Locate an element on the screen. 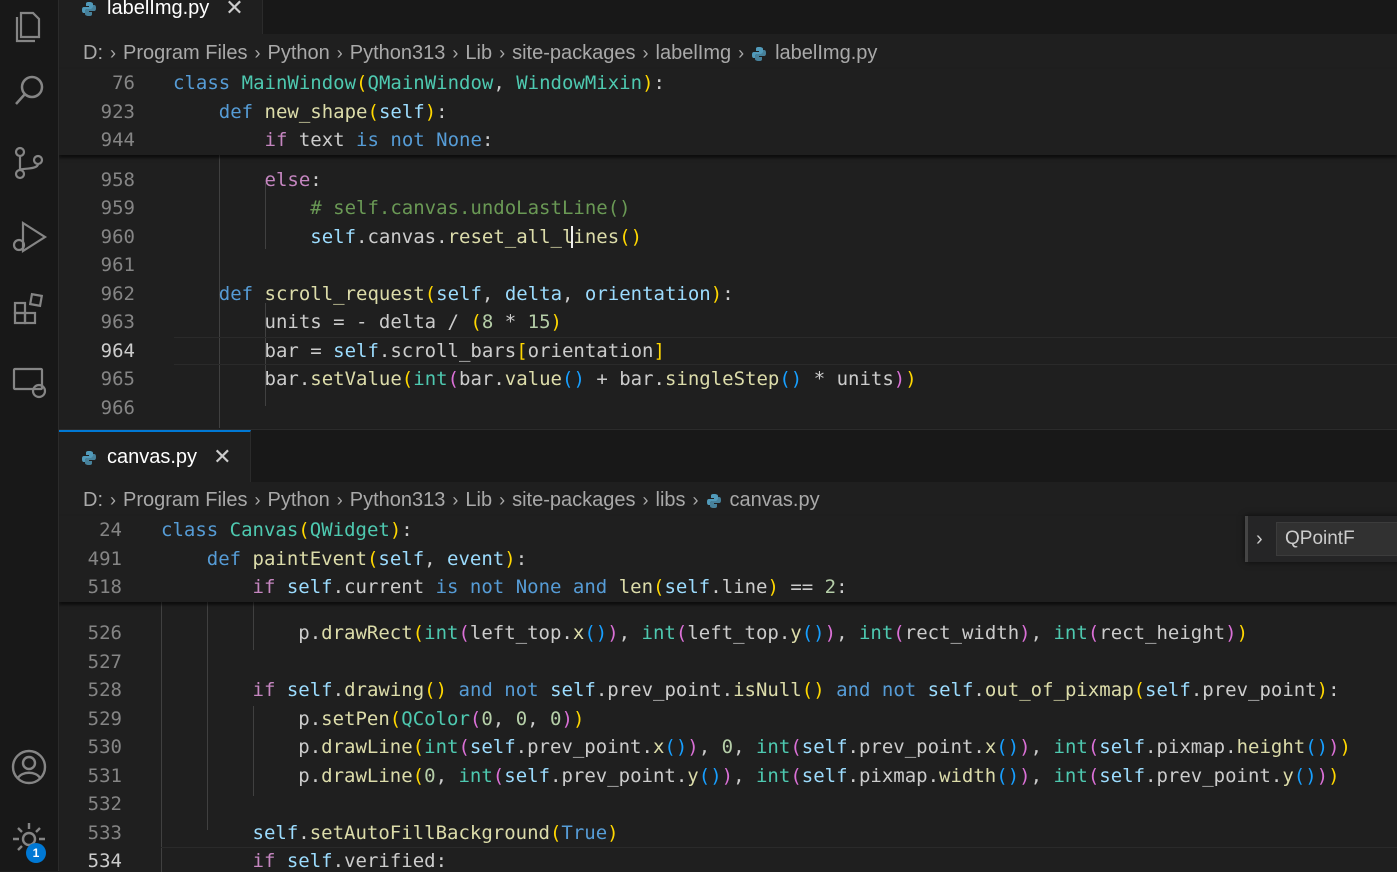 This screenshot has height=872, width=1397. breadcrumb-item: labelImg is located at coordinates (694, 53).